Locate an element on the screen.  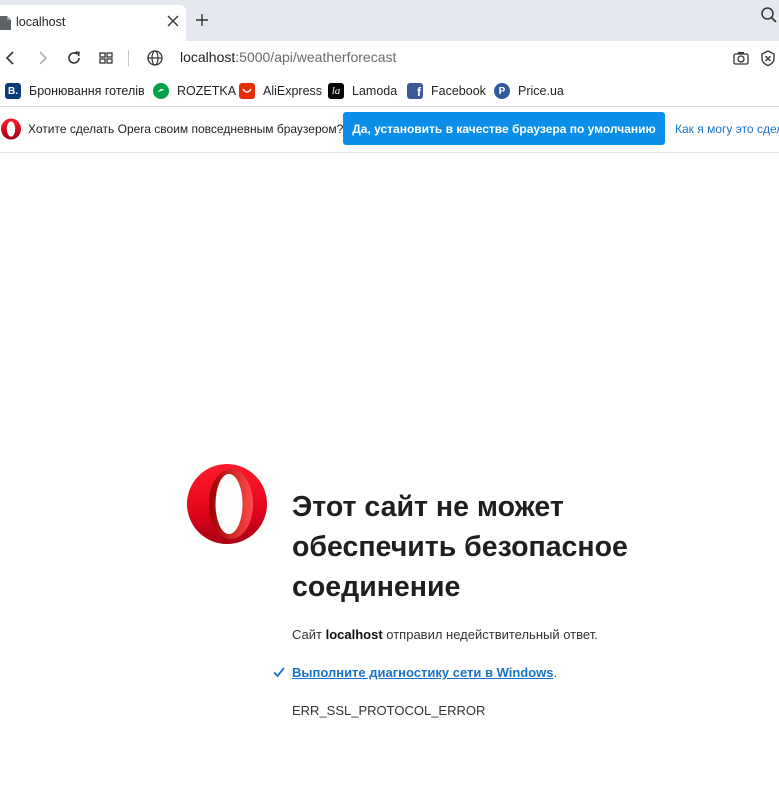
priceua-icon: P is located at coordinates (502, 91).